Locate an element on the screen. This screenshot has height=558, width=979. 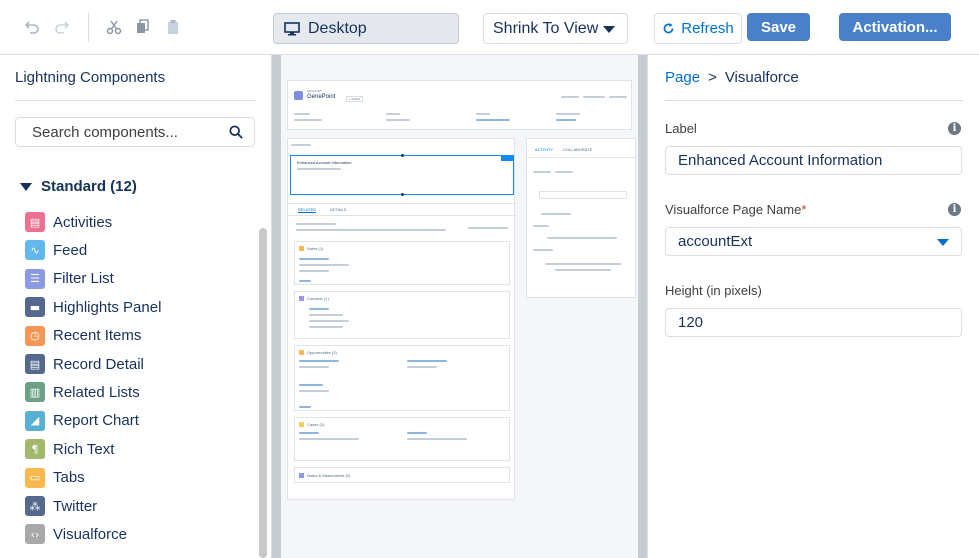
standard-section-toggle: Standard (12) is located at coordinates (78, 186).